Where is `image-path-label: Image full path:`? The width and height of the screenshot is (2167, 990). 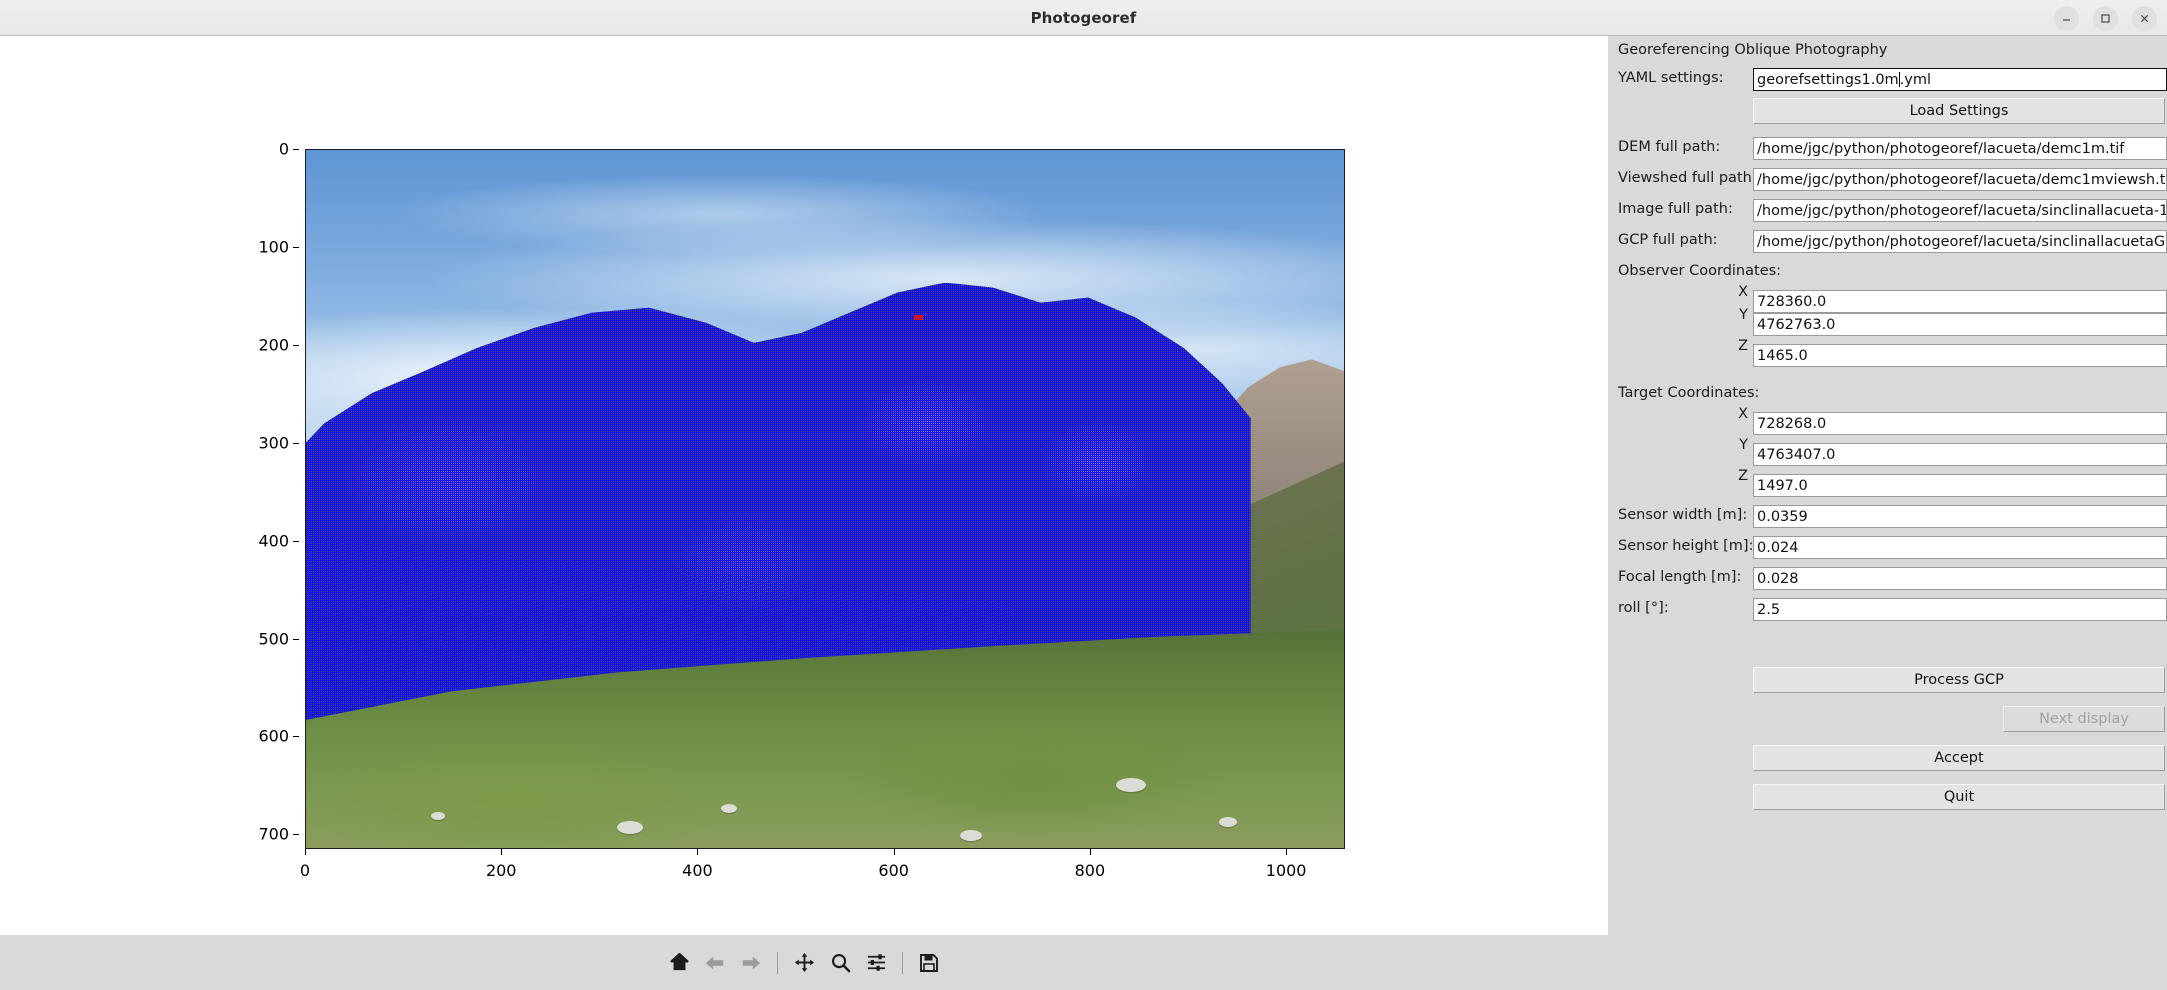
image-path-label: Image full path: is located at coordinates (1675, 209).